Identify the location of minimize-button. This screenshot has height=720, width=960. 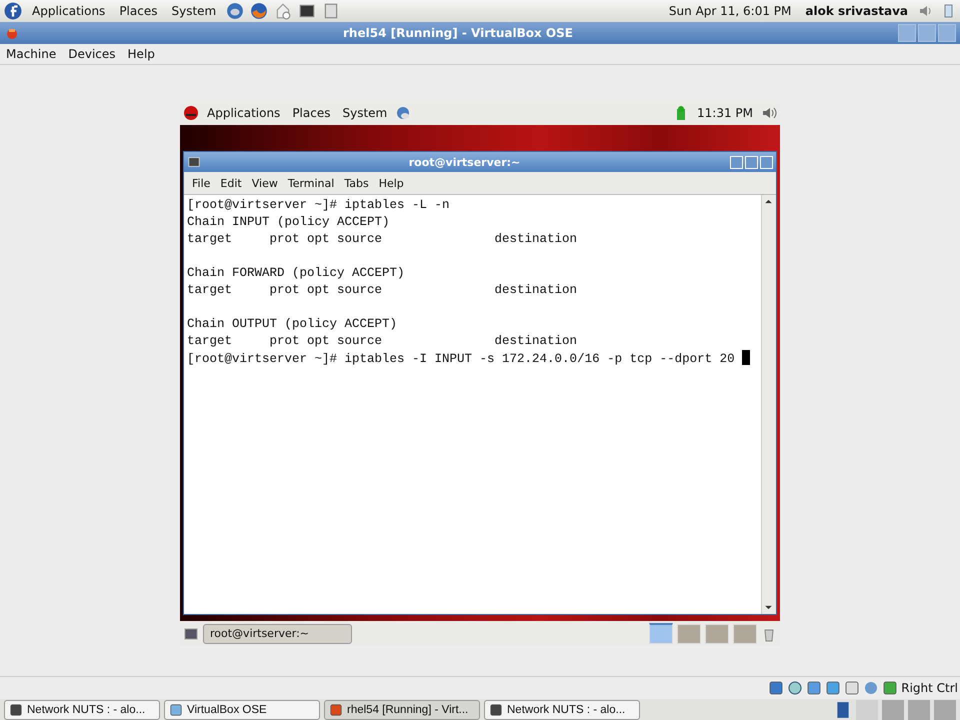
(907, 33).